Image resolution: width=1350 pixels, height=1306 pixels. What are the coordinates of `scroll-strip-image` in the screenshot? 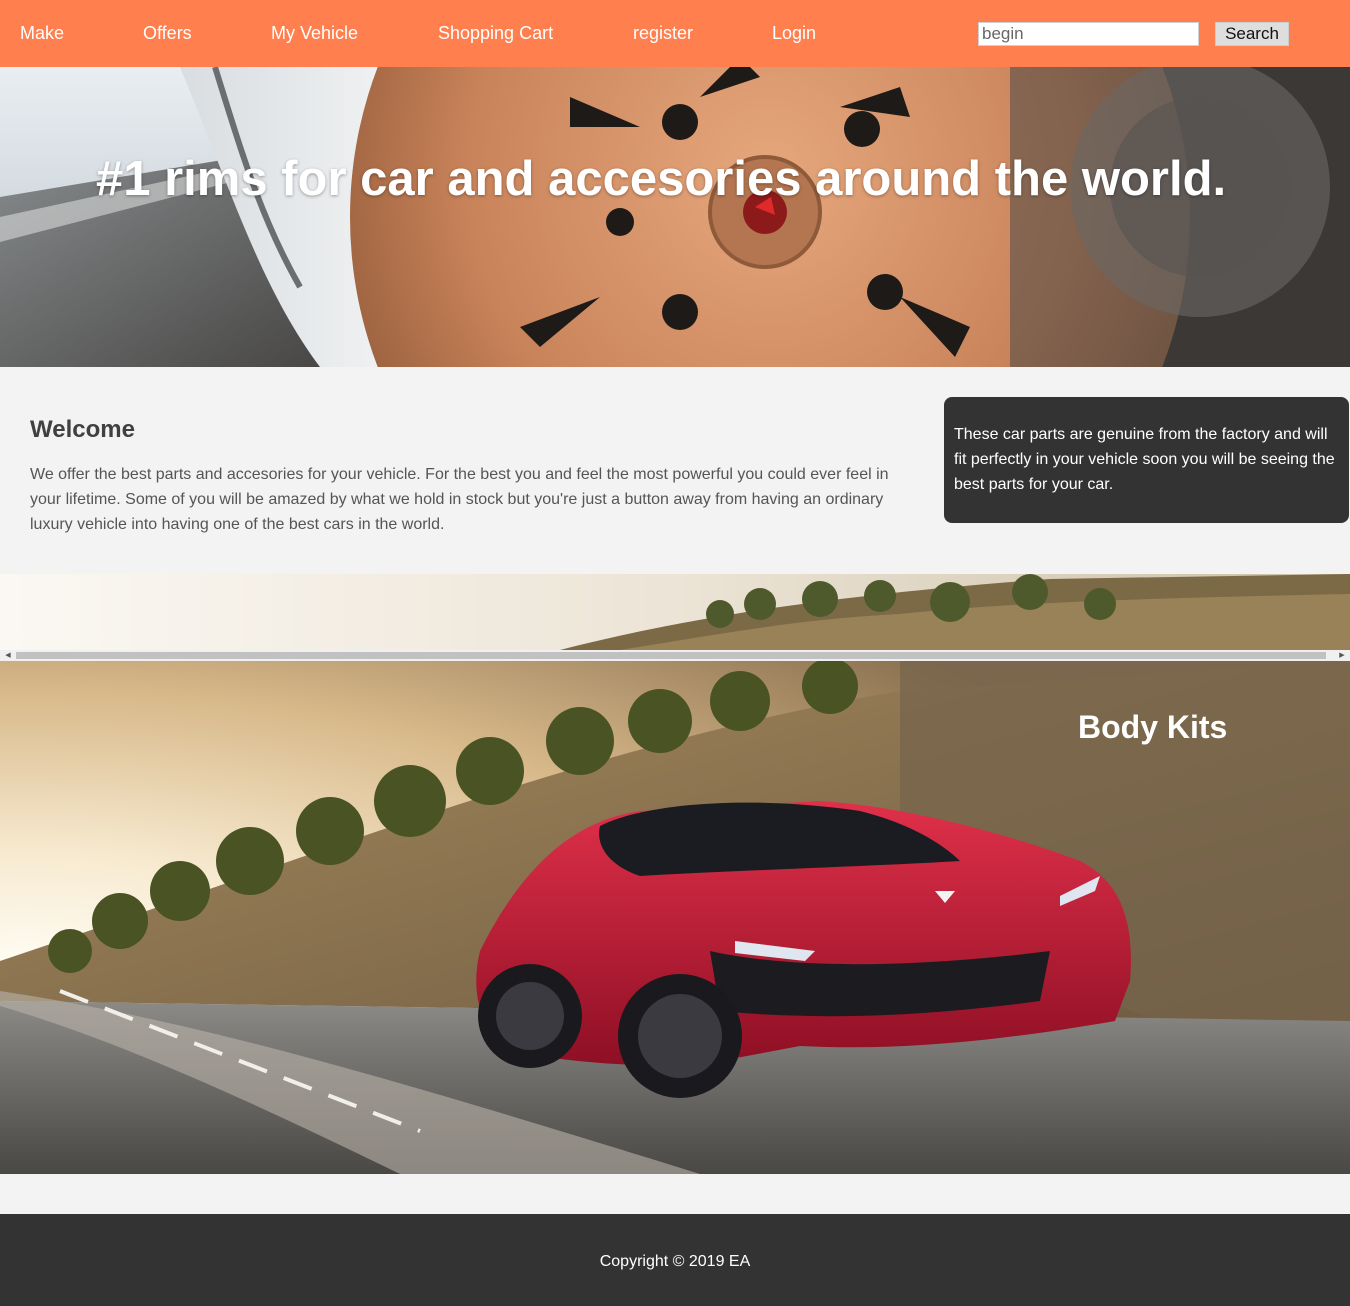 It's located at (675, 612).